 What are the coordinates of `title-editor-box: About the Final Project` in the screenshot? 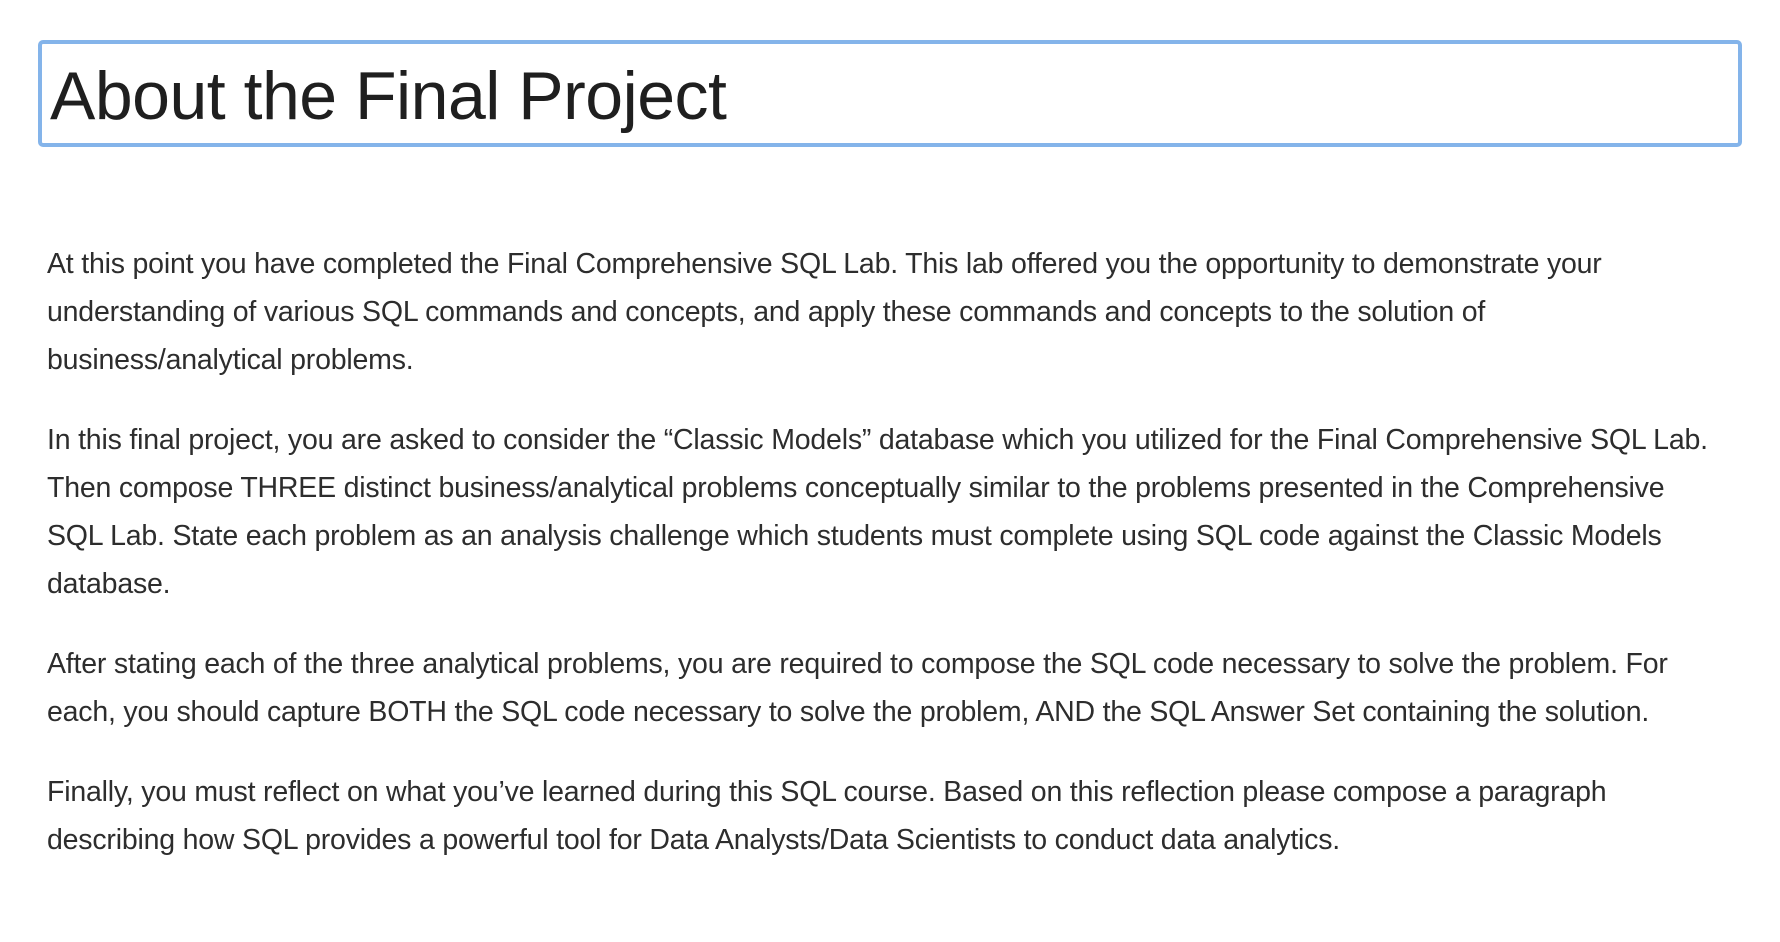 It's located at (890, 93).